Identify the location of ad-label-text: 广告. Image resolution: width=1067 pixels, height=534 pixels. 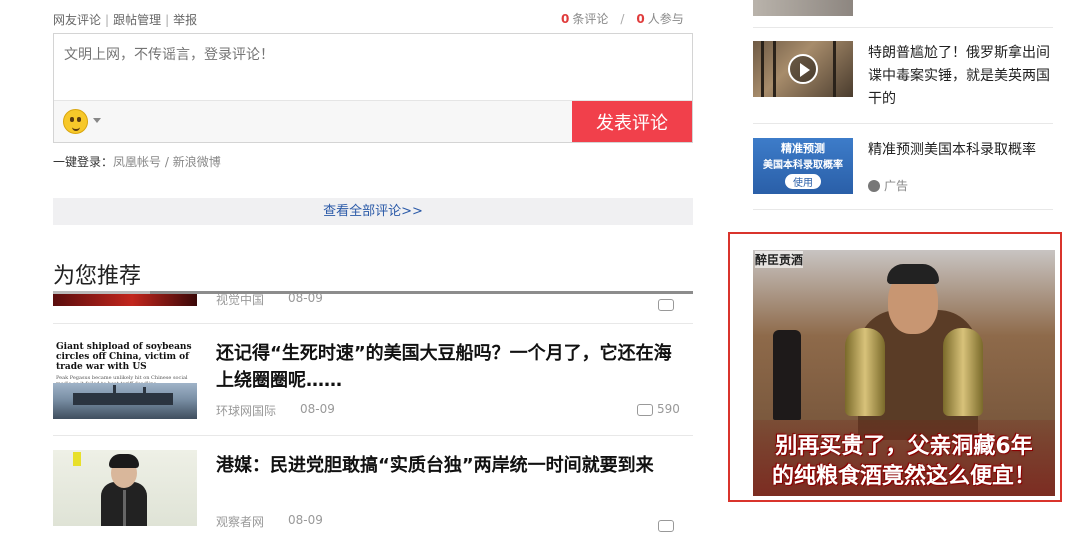
(896, 186).